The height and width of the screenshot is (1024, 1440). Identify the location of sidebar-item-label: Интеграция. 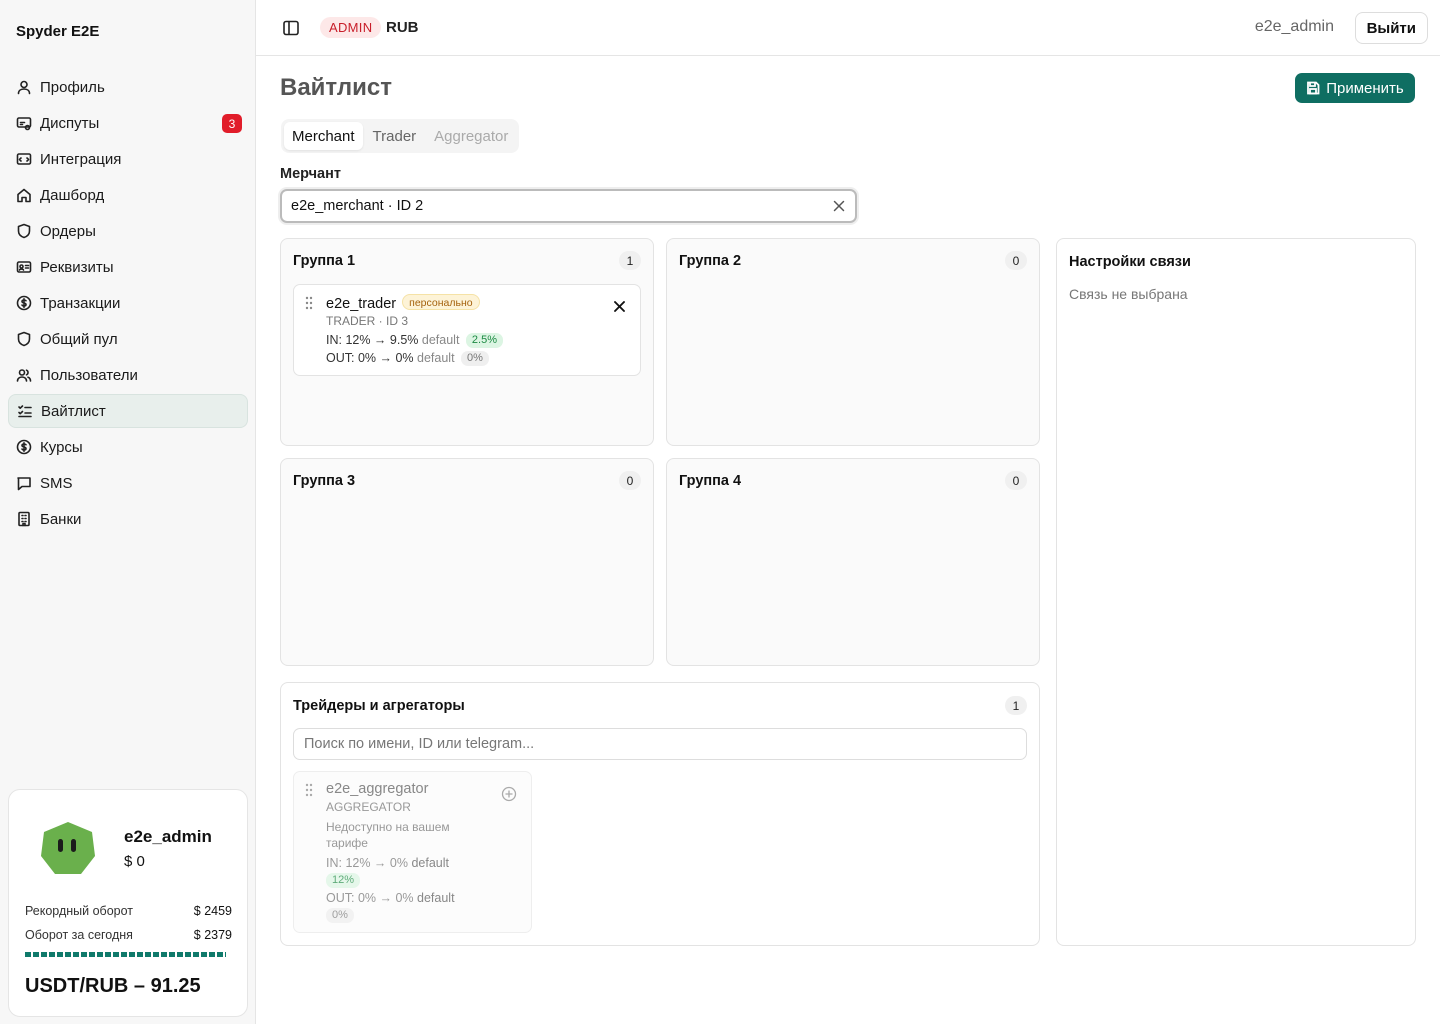
(81, 159).